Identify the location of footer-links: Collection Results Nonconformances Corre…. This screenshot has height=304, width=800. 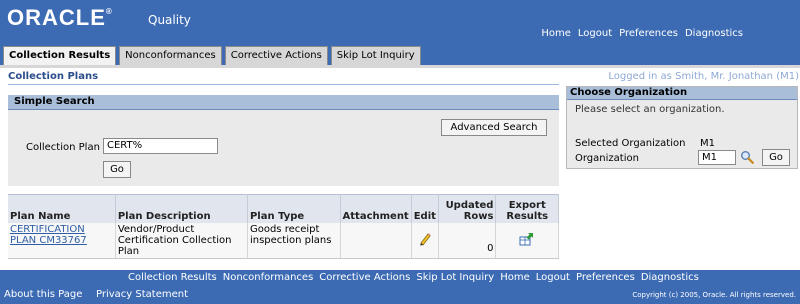
(413, 277).